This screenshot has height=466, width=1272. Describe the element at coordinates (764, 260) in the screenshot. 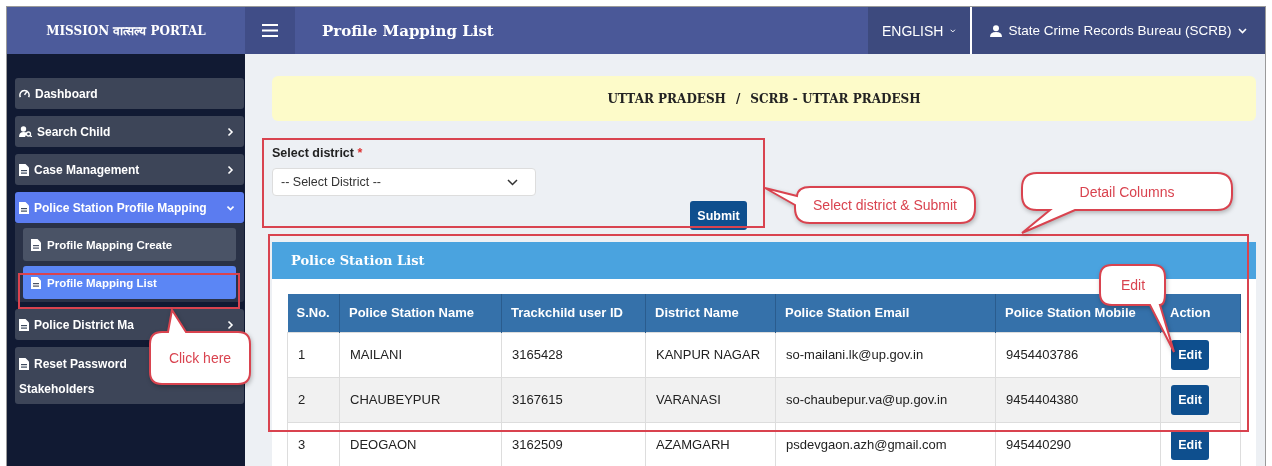

I see `card-header: Police Station List` at that location.